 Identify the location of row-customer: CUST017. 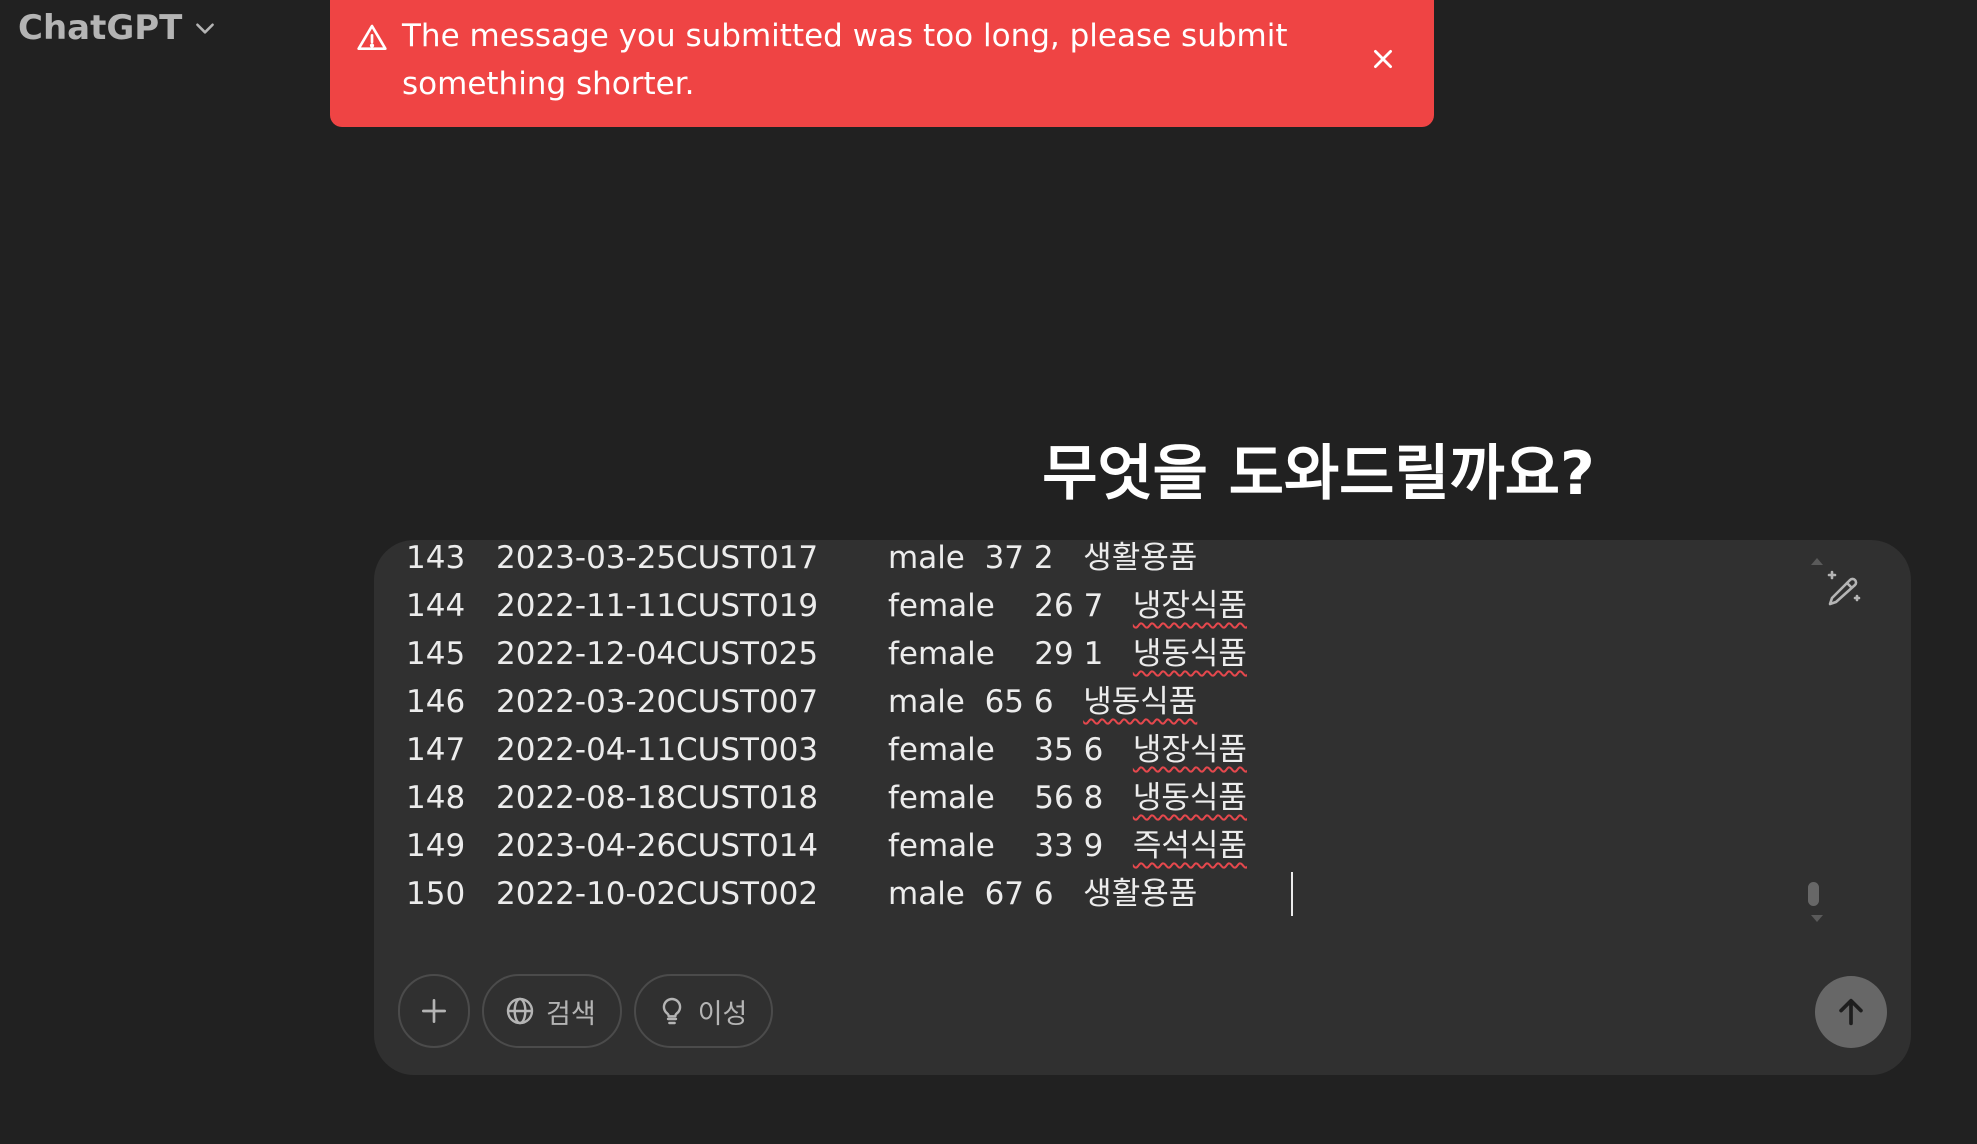
(747, 558).